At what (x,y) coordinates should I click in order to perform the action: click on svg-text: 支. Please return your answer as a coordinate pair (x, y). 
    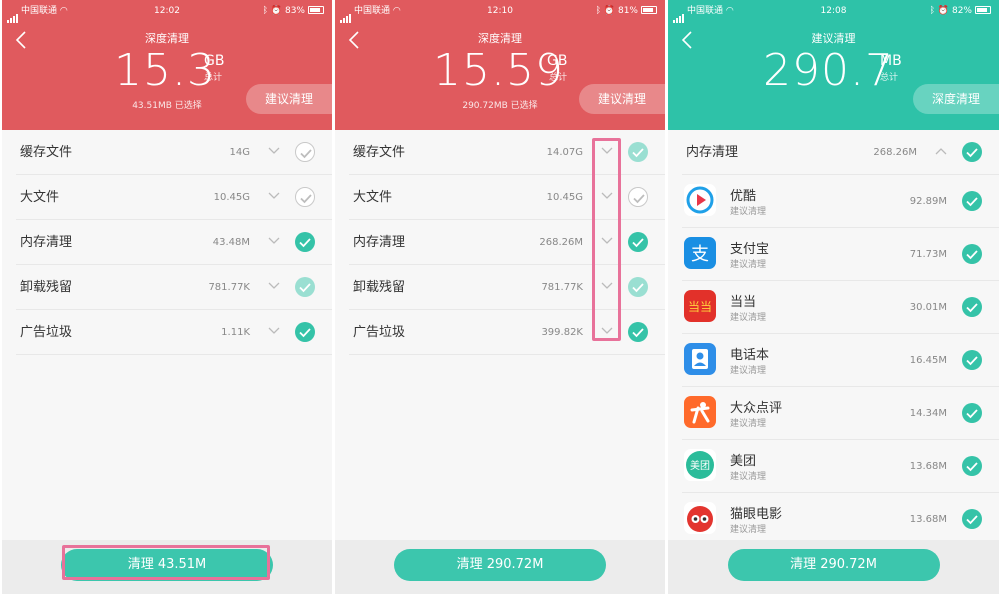
    Looking at the image, I should click on (700, 254).